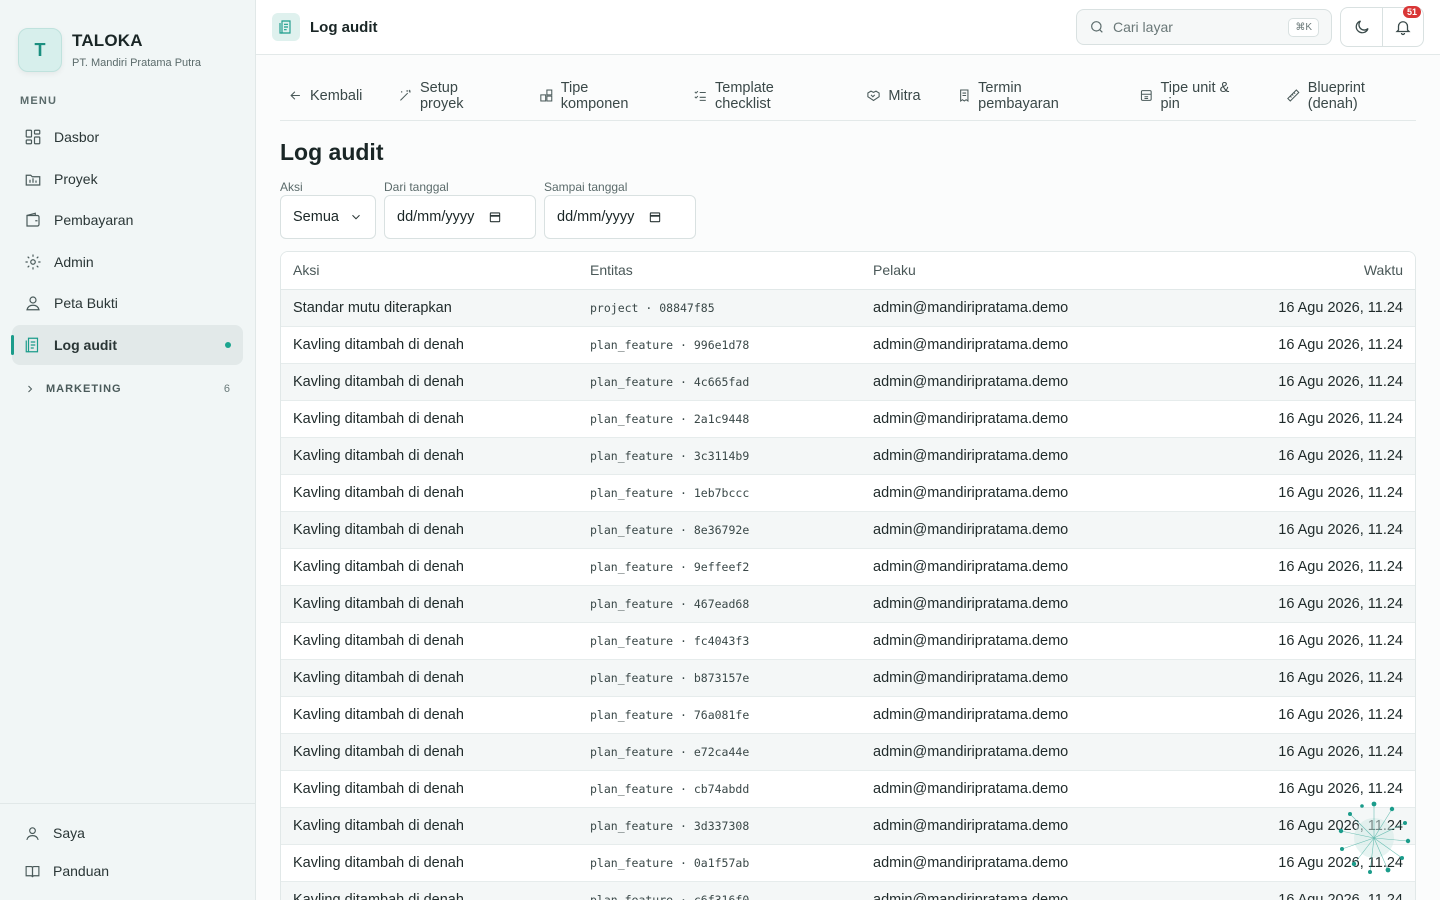 The image size is (1440, 900). What do you see at coordinates (127, 40) in the screenshot?
I see `brand: T TALOKA PT. Mandiri Pratama Putra` at bounding box center [127, 40].